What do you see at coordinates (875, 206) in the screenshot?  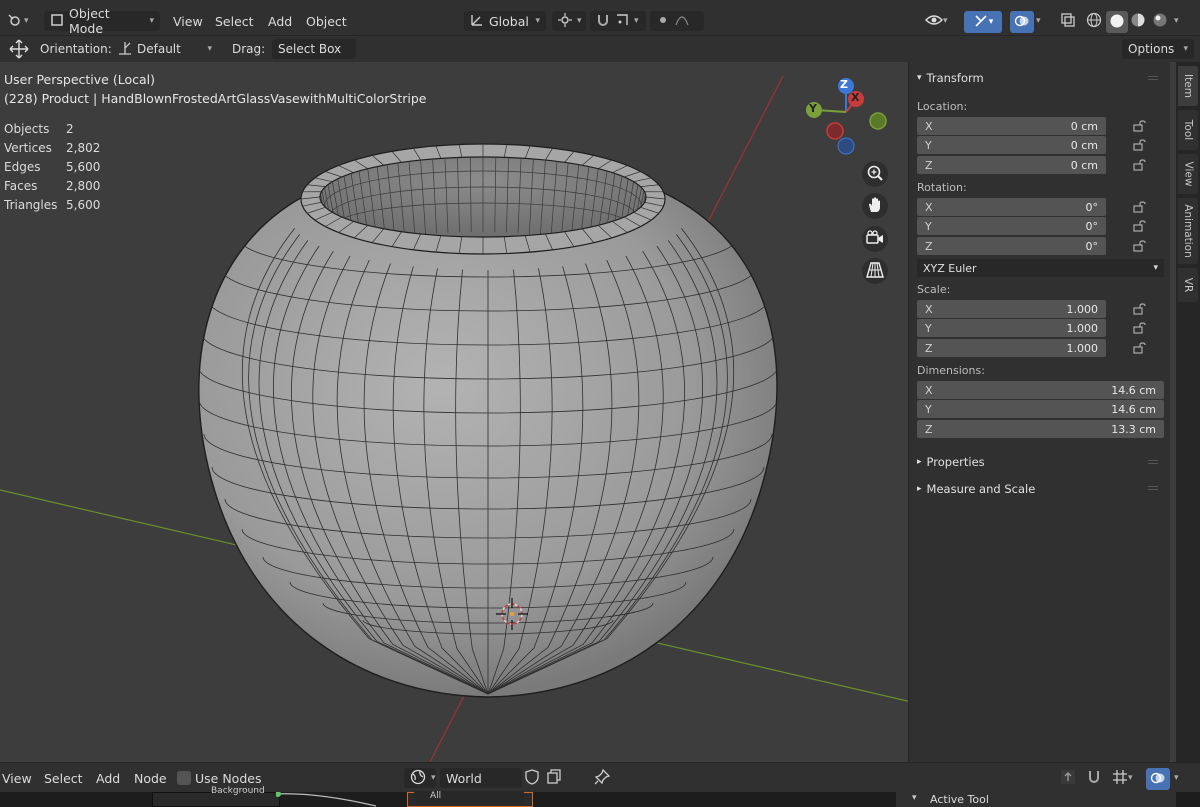 I see `pan-button` at bounding box center [875, 206].